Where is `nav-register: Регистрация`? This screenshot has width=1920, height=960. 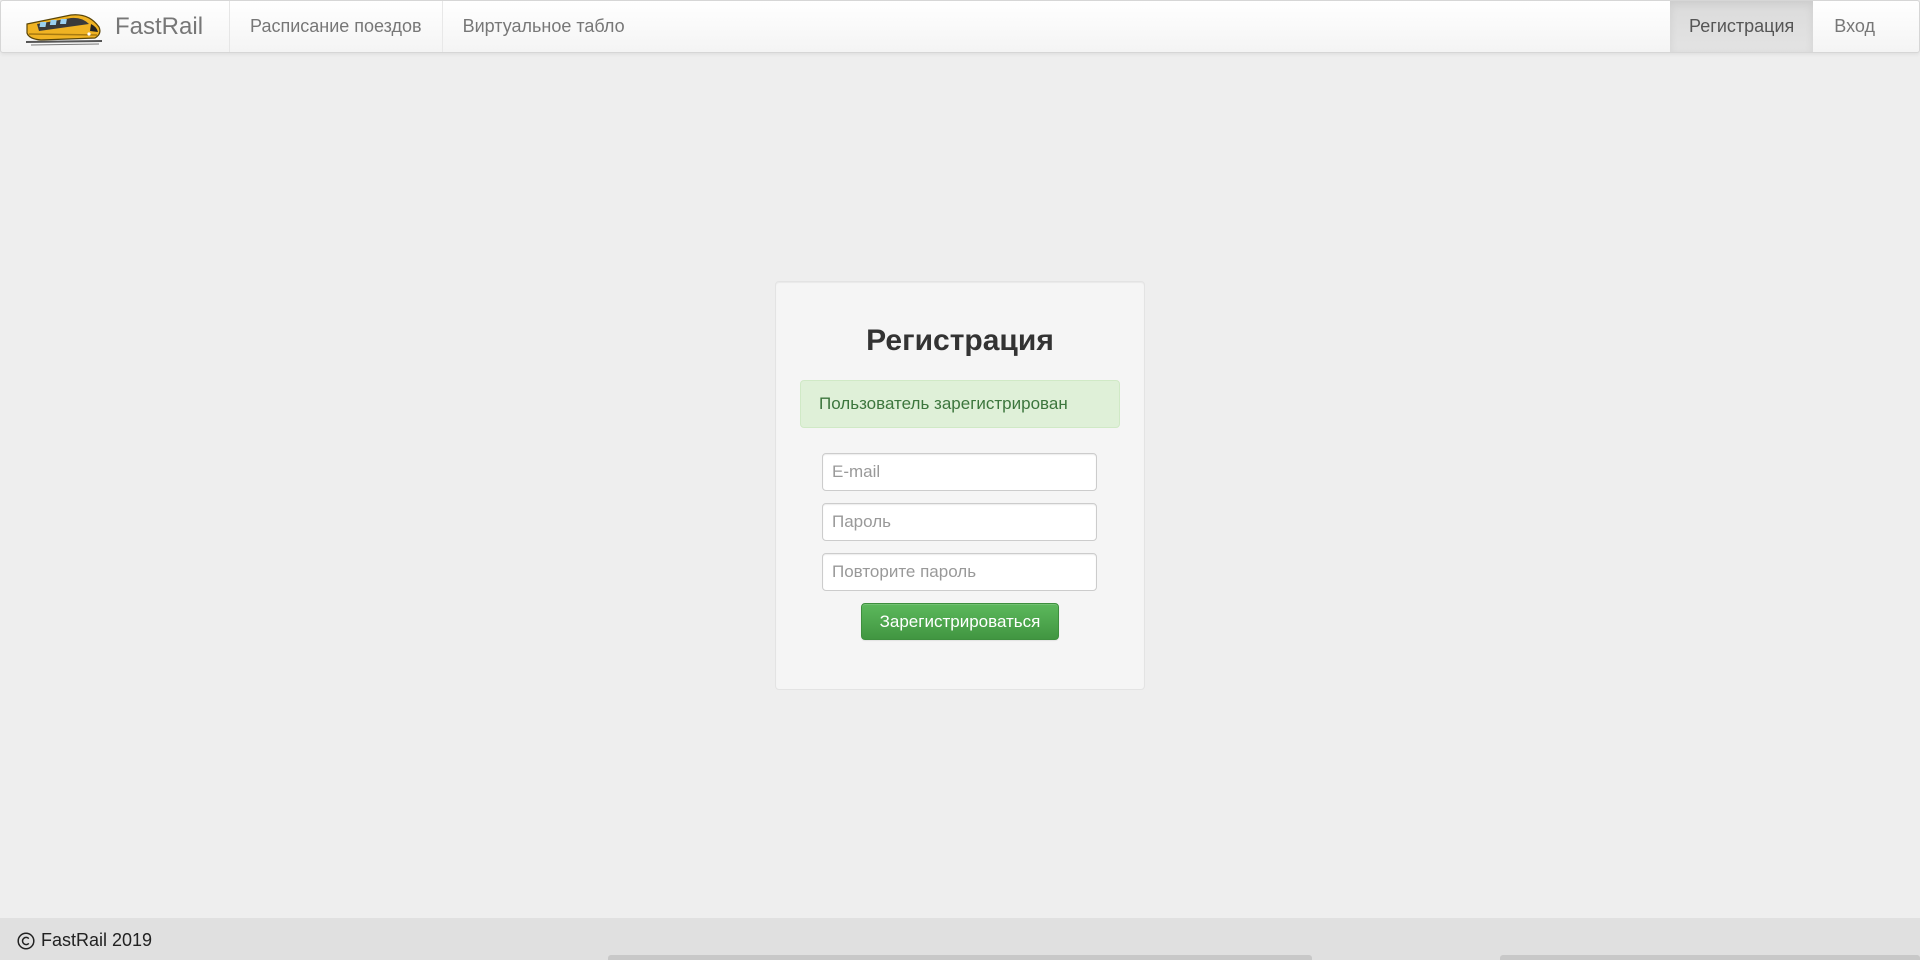 nav-register: Регистрация is located at coordinates (1742, 26).